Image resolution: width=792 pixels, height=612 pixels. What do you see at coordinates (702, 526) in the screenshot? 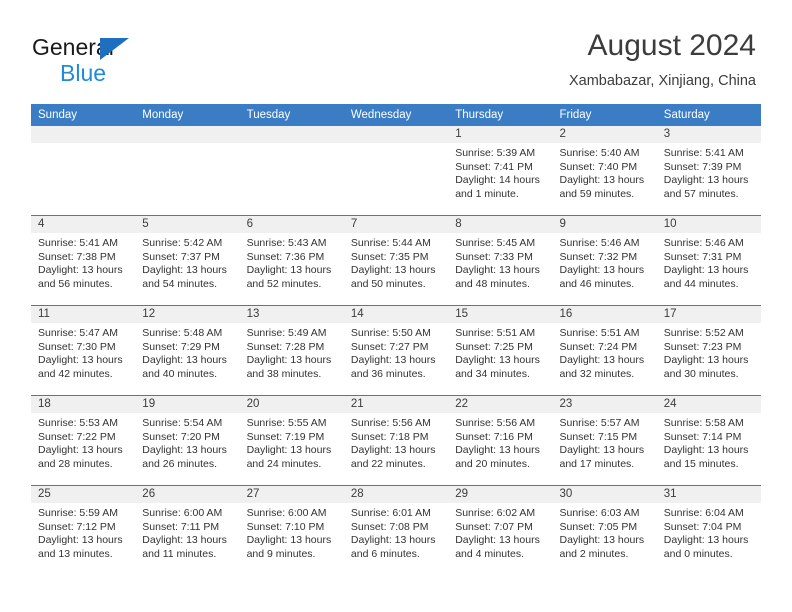
I see `sunset-text: Sunset: 7:04 PM` at bounding box center [702, 526].